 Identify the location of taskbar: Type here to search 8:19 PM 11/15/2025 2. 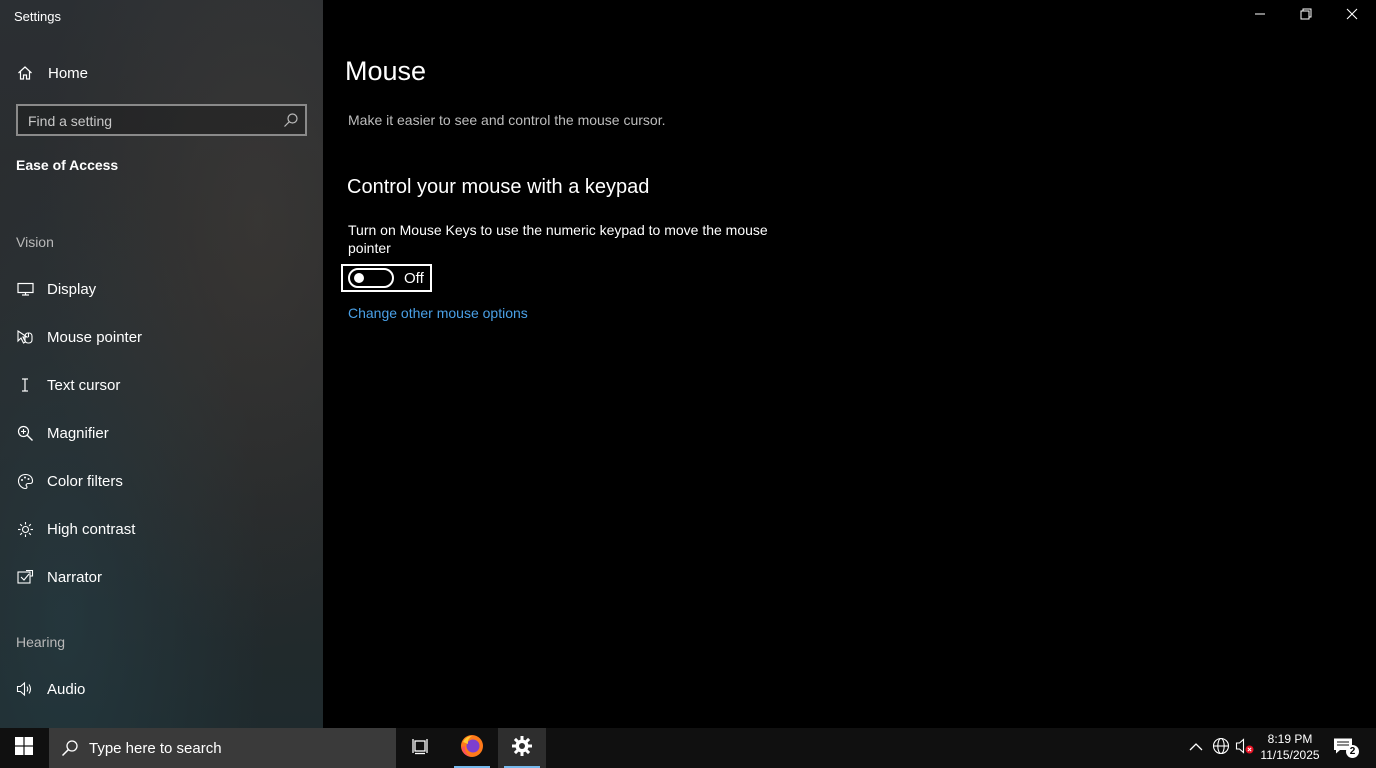
(688, 748).